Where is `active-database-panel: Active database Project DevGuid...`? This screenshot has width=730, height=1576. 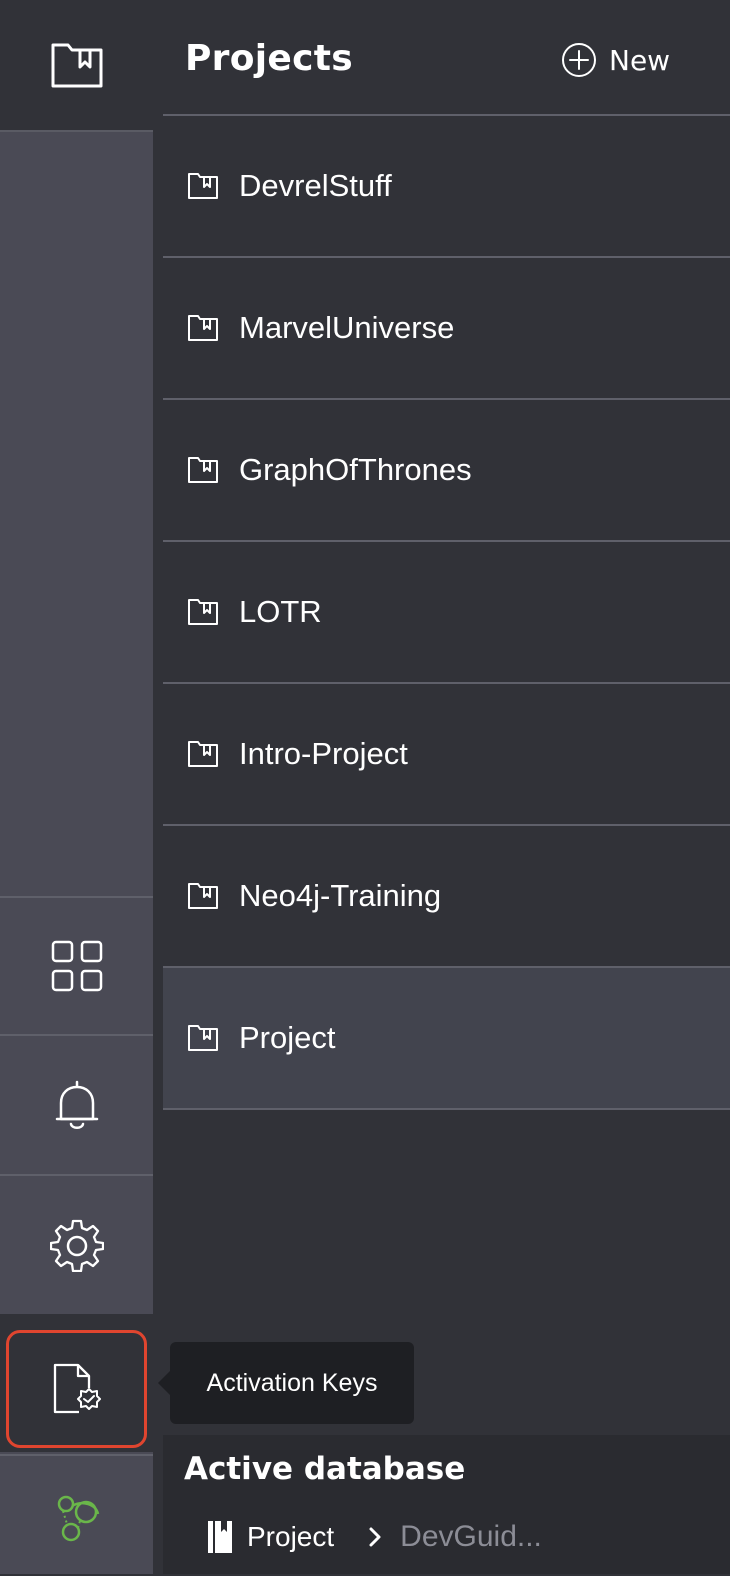 active-database-panel: Active database Project DevGuid... is located at coordinates (446, 1504).